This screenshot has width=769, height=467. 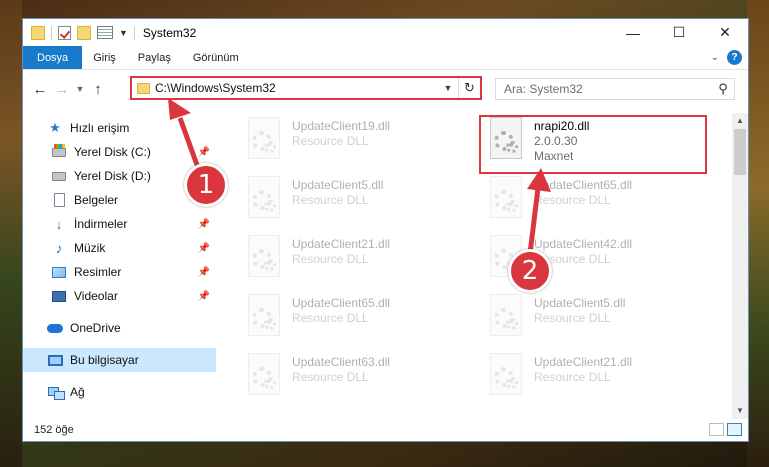 I want to click on sidebar-item-label: Bu bilgisayar, so click(x=104, y=360).